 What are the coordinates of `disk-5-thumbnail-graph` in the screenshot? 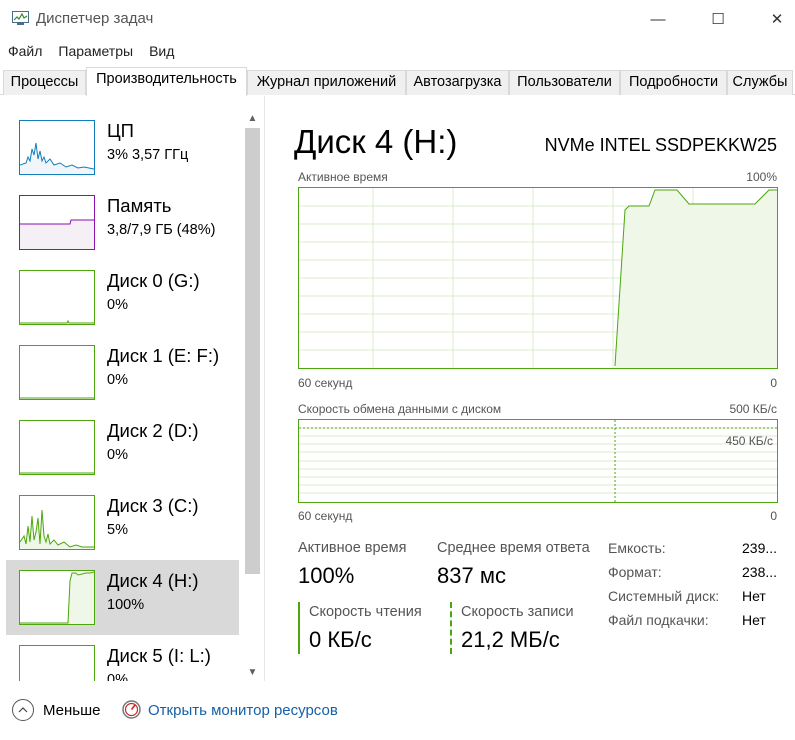 It's located at (57, 663).